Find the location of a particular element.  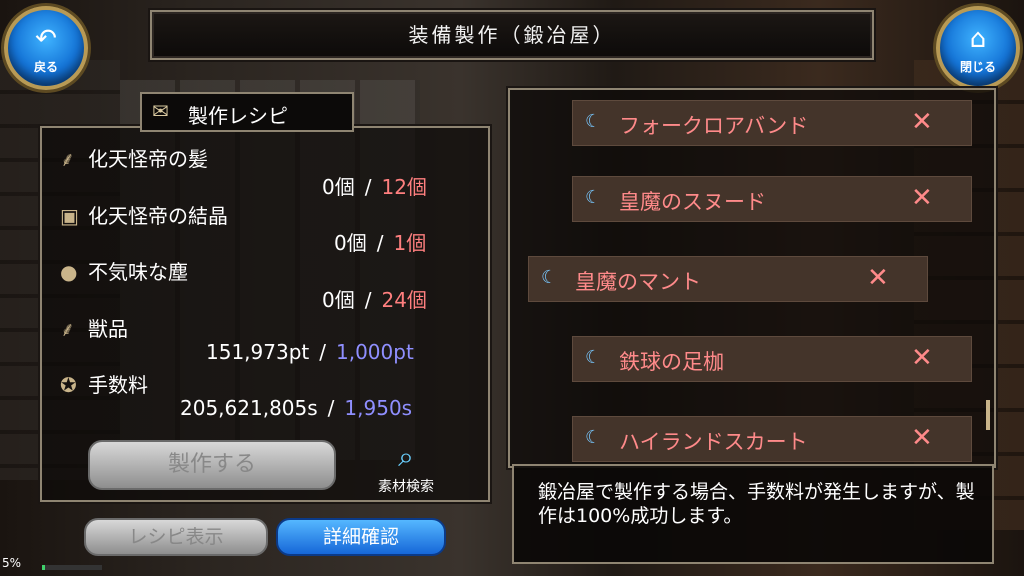

close-label: 閉じる is located at coordinates (977, 67).